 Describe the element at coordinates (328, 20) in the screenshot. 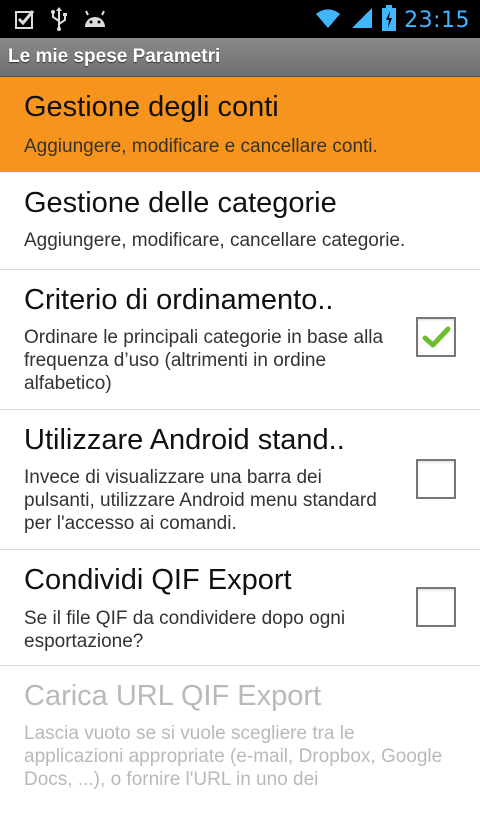

I see `wifi-icon` at that location.